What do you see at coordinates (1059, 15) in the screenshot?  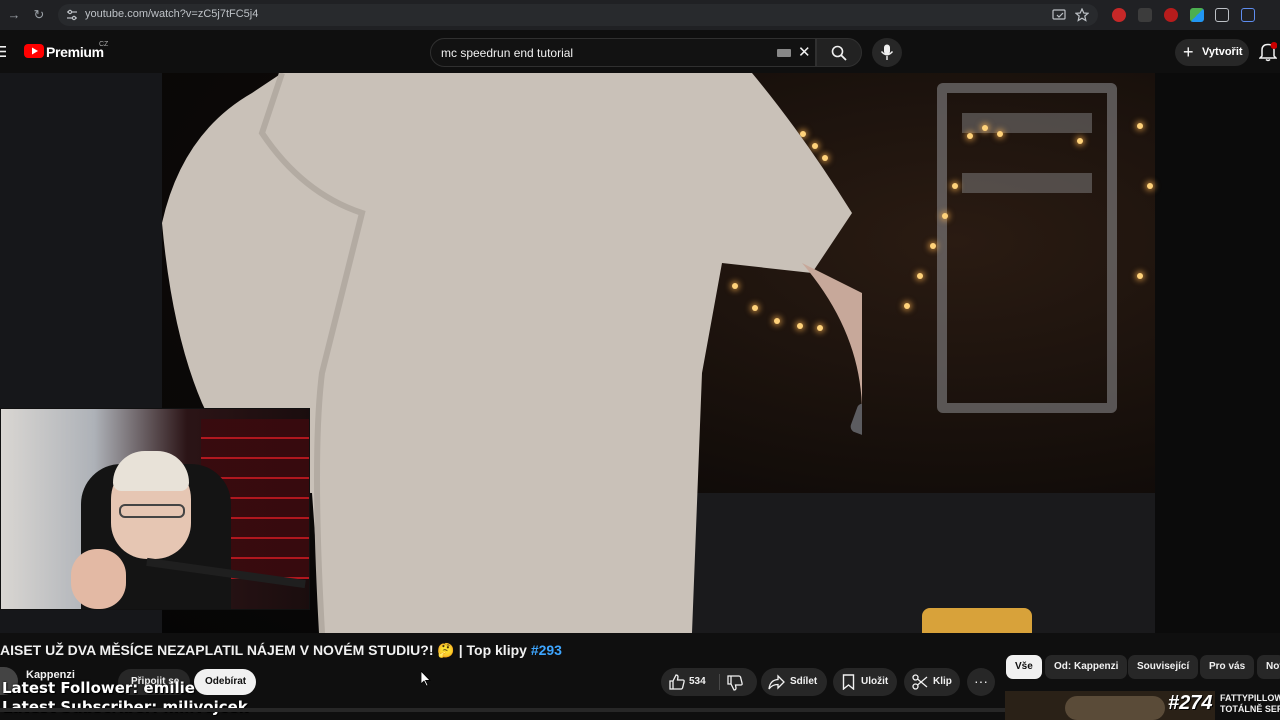 I see `cast-icon` at bounding box center [1059, 15].